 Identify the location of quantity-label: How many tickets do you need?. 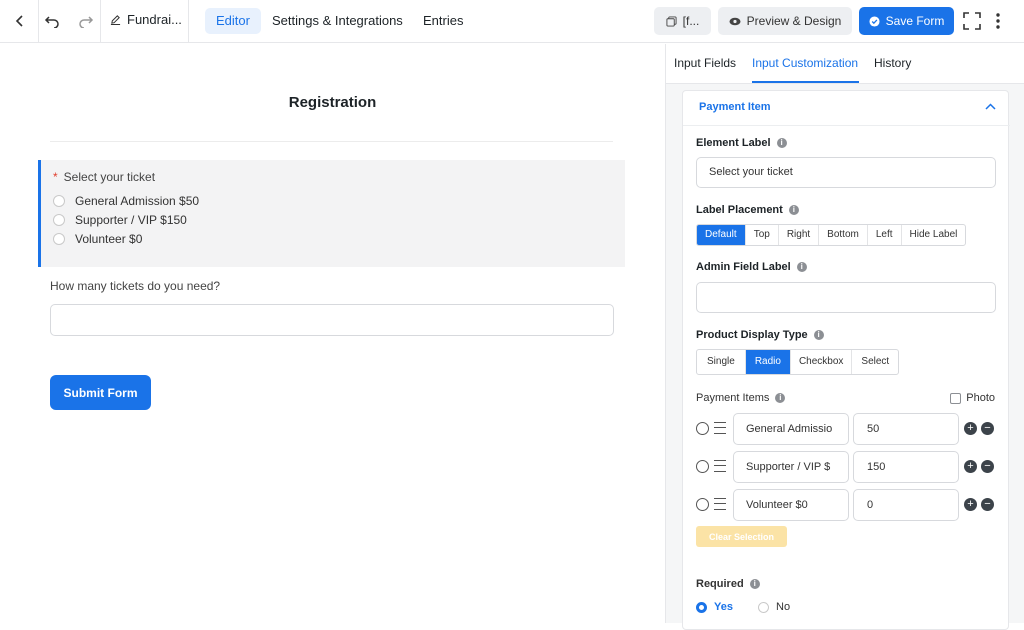
(135, 286).